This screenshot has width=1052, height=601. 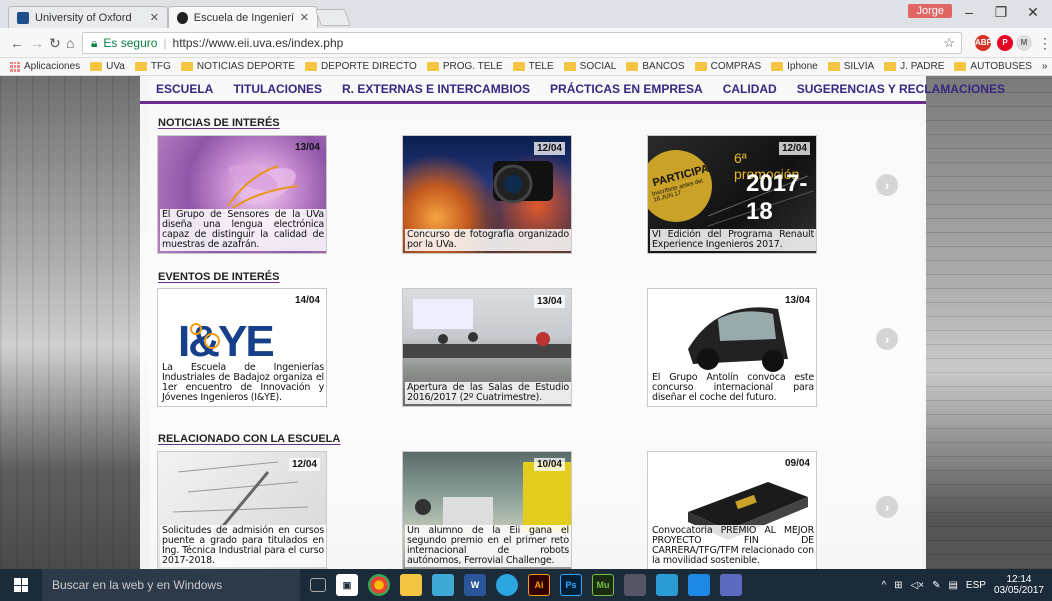 I want to click on new-tab-button, so click(x=333, y=17).